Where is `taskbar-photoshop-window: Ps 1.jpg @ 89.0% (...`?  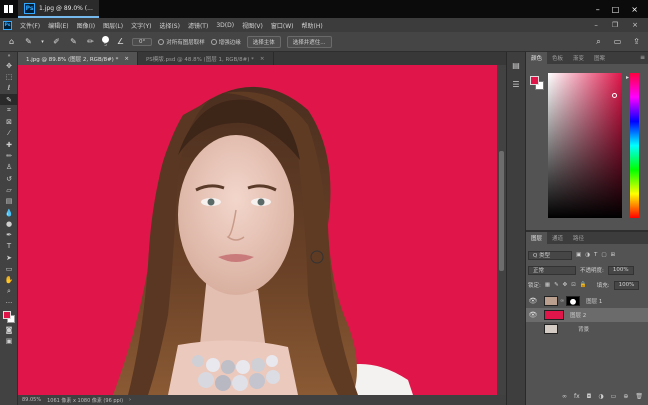 taskbar-photoshop-window: Ps 1.jpg @ 89.0% (... is located at coordinates (58, 9).